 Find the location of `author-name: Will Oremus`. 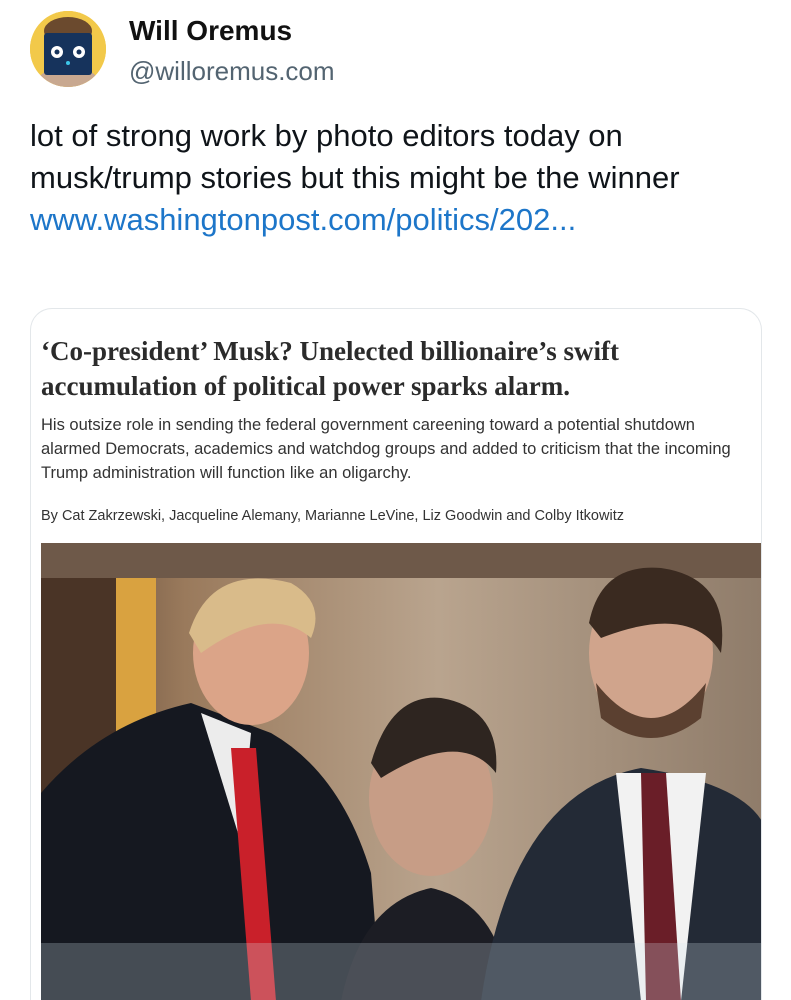

author-name: Will Oremus is located at coordinates (210, 31).